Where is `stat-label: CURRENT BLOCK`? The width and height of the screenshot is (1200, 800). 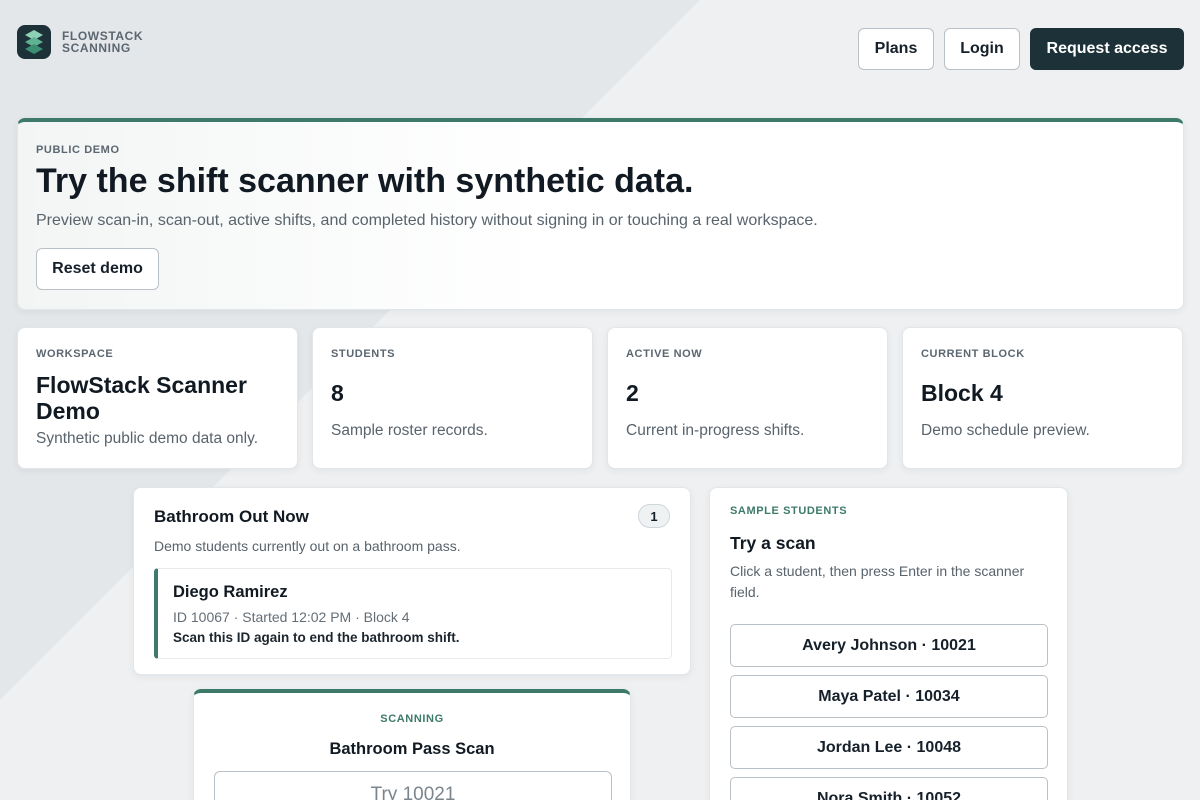
stat-label: CURRENT BLOCK is located at coordinates (973, 354).